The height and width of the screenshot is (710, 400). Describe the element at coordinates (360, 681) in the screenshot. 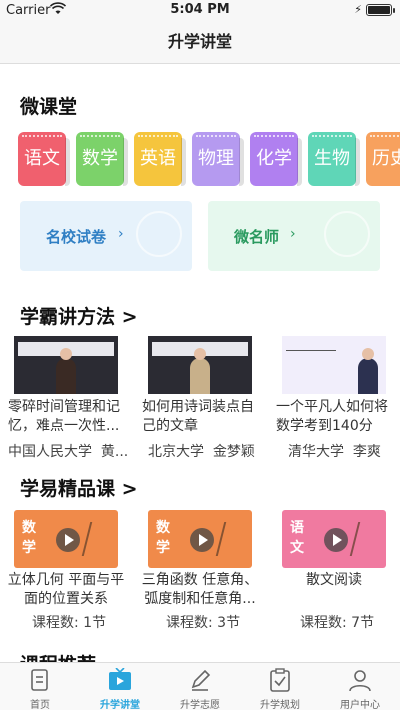

I see `user-icon` at that location.